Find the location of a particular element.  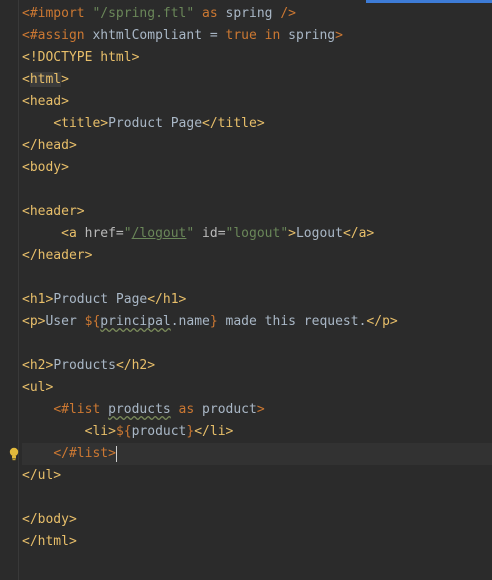

code-token: <#import is located at coordinates (57, 13).